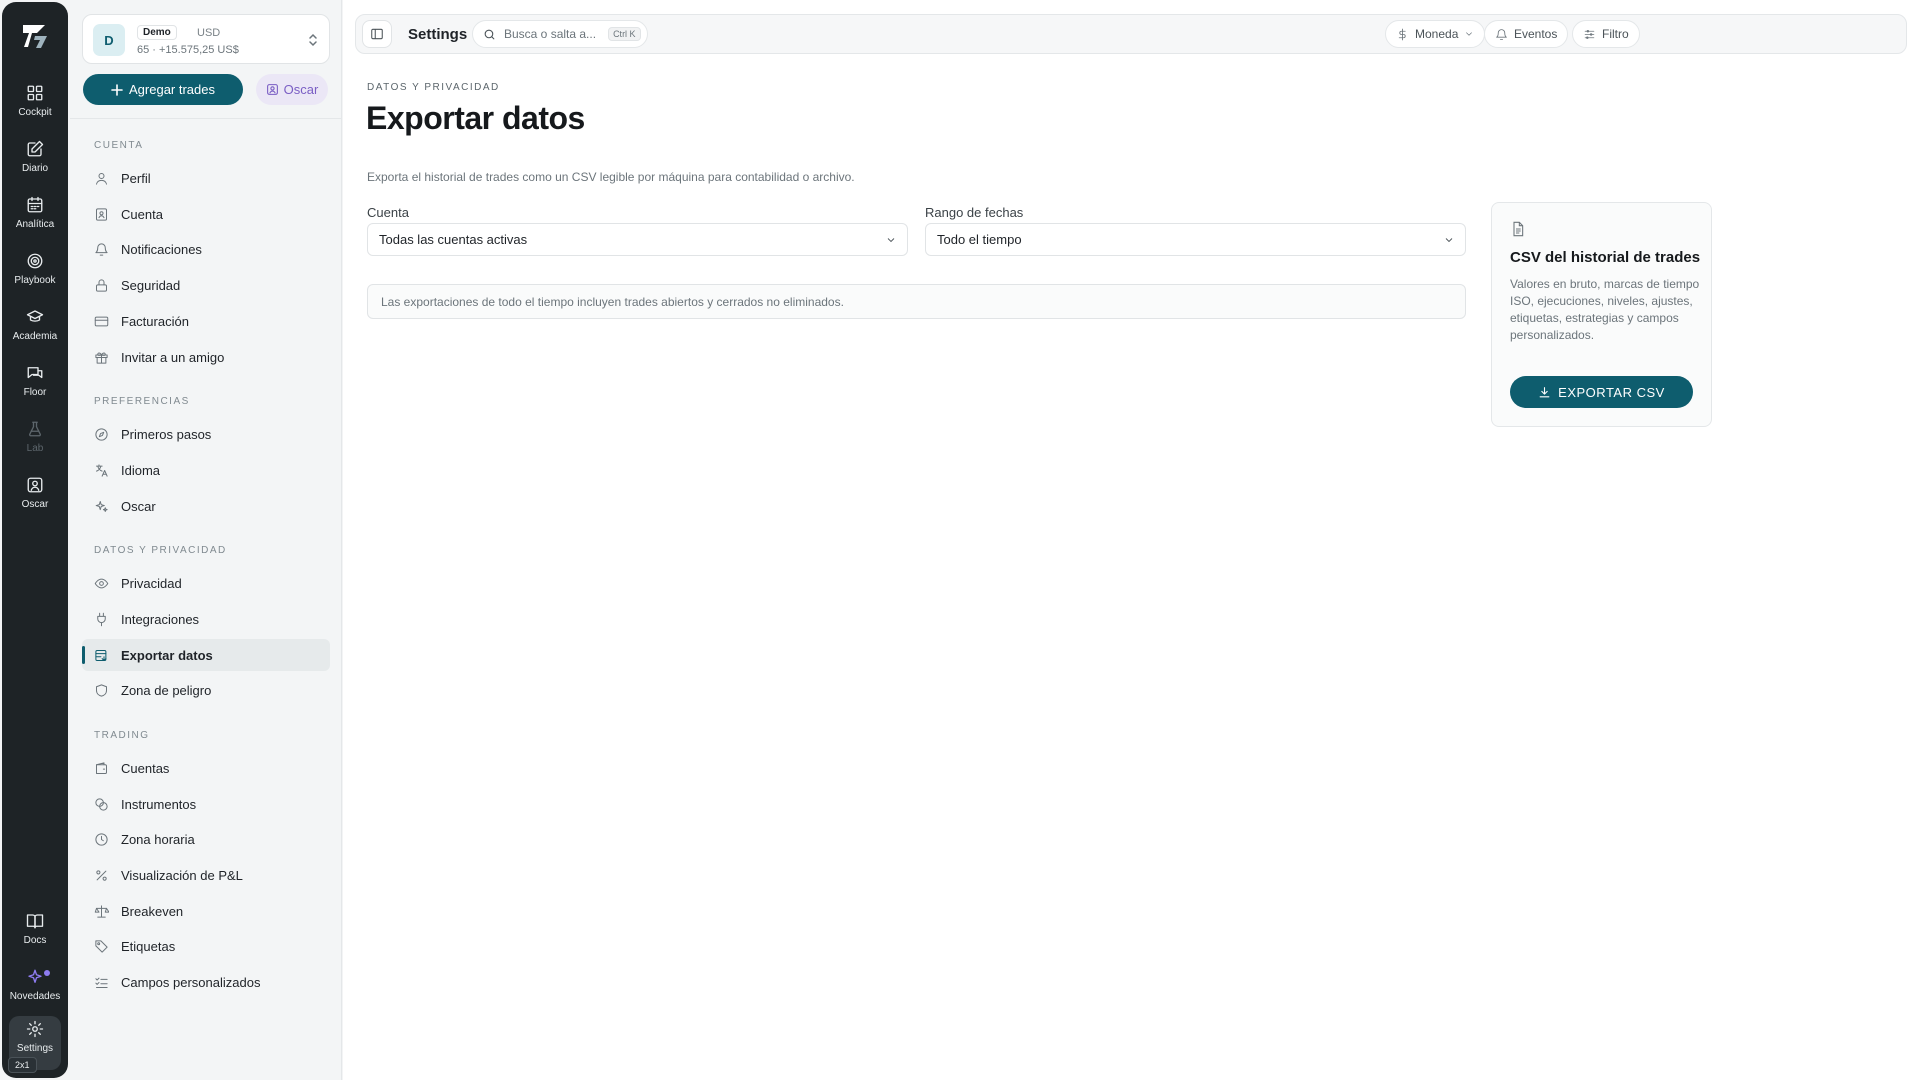  I want to click on rail-diario: Diario, so click(35, 162).